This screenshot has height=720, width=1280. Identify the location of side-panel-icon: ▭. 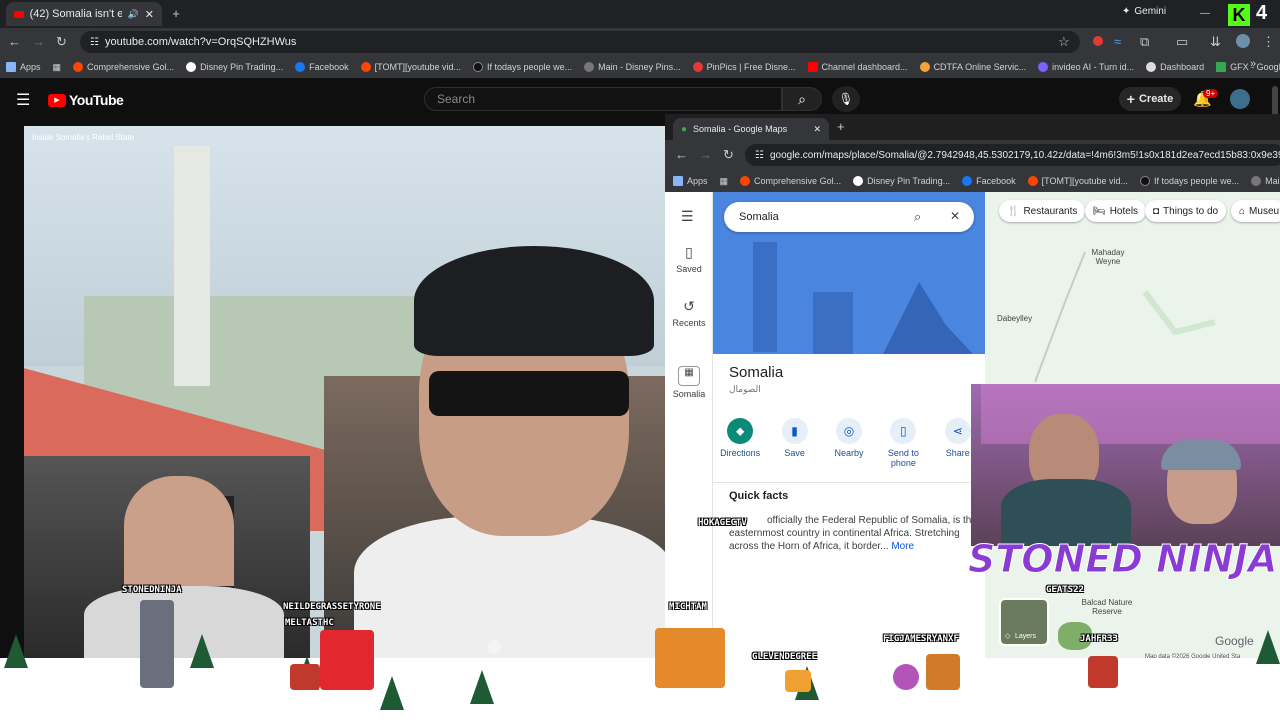
(1182, 42).